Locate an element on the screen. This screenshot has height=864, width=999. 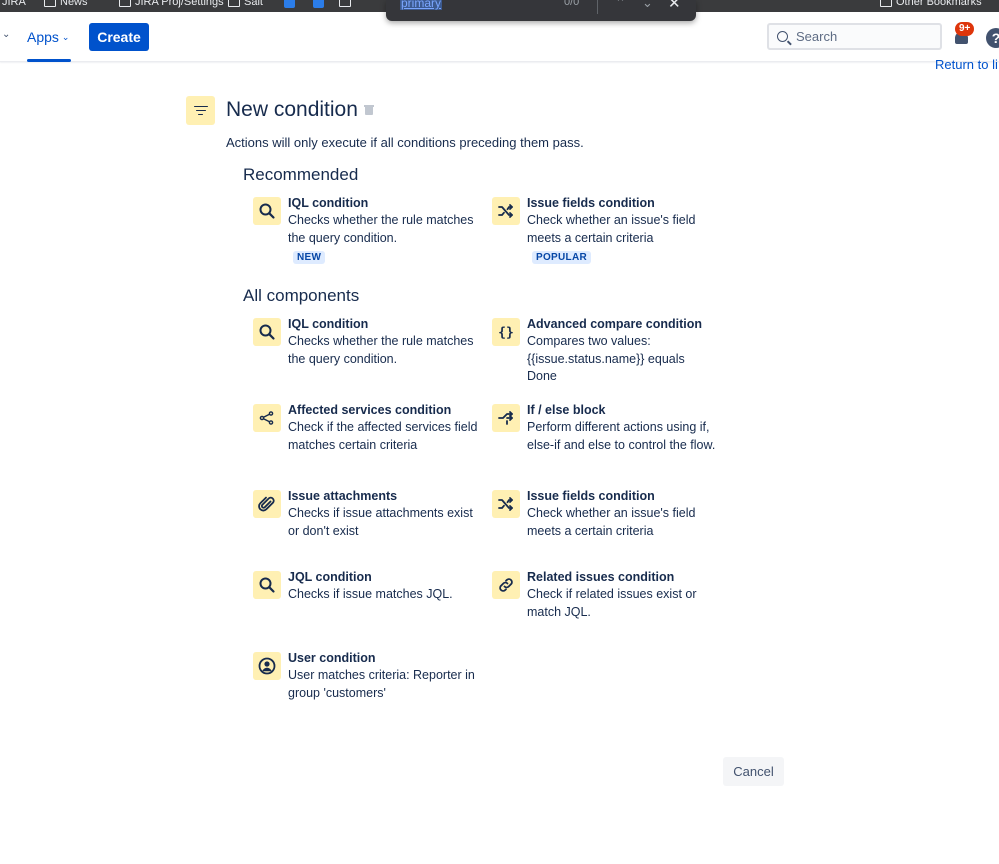
find-input: primary is located at coordinates (421, 5).